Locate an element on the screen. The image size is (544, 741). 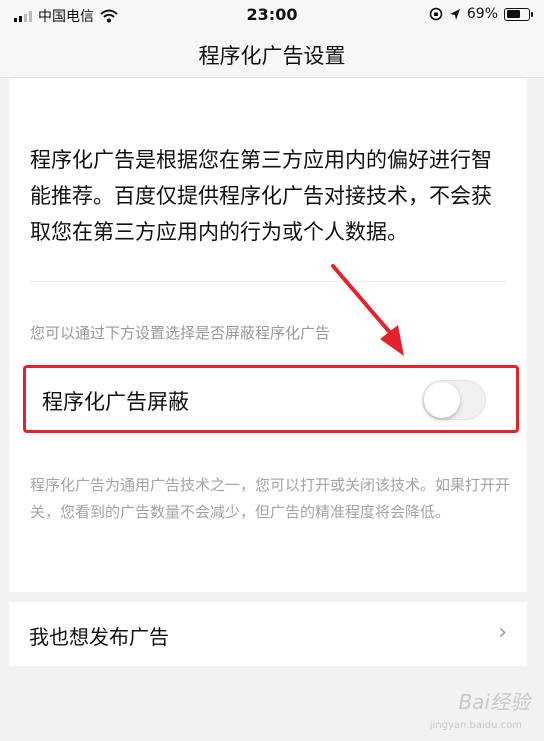
status-bar-right: 69% is located at coordinates (481, 14).